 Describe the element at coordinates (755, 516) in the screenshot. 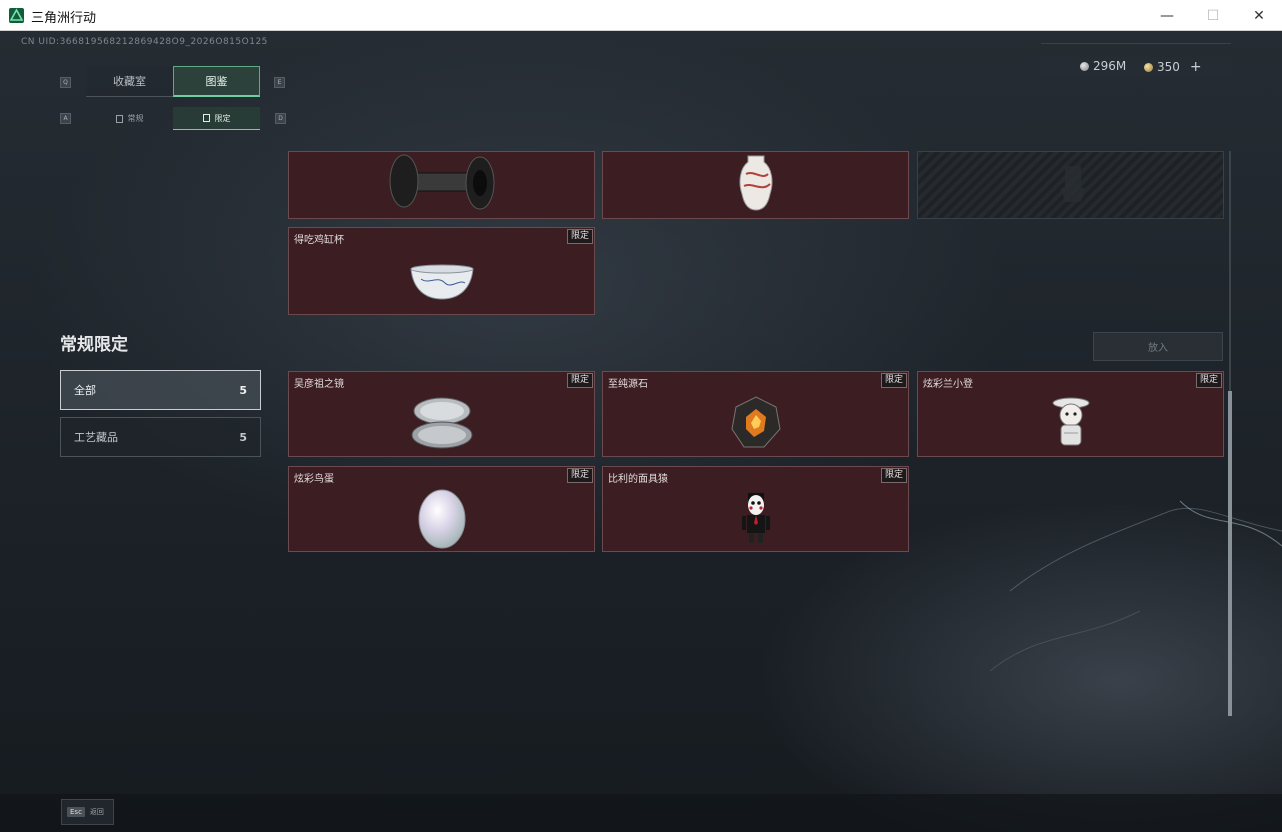

I see `billy-puppet-image` at that location.